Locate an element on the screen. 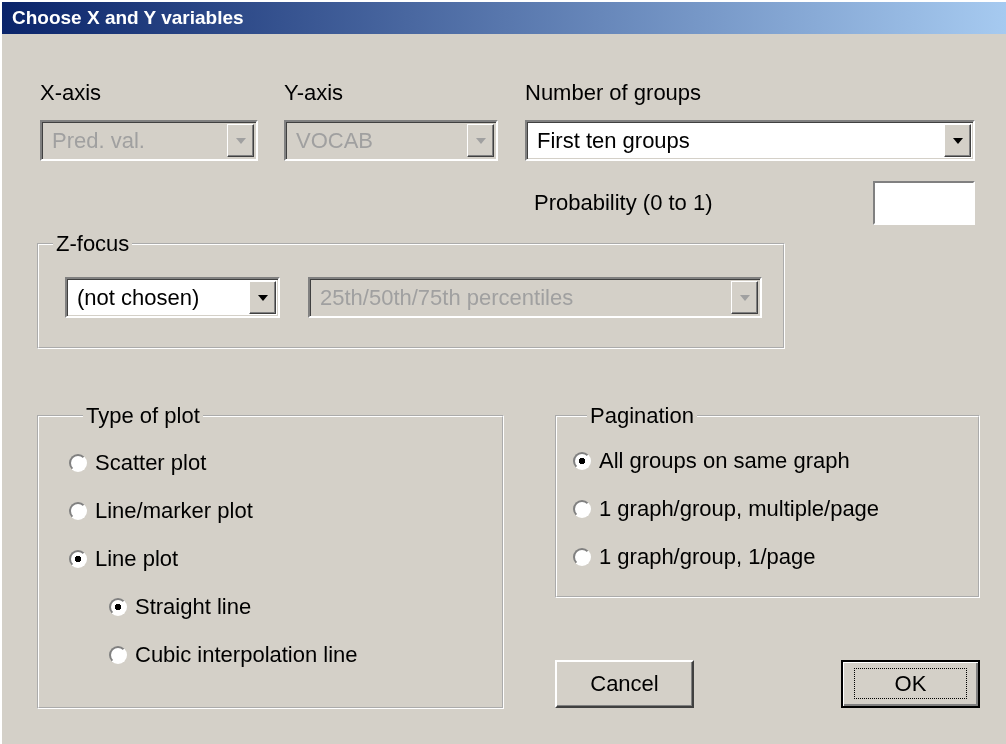 Image resolution: width=1006 pixels, height=744 pixels. radio-option: Cubic interpolation line is located at coordinates (305, 655).